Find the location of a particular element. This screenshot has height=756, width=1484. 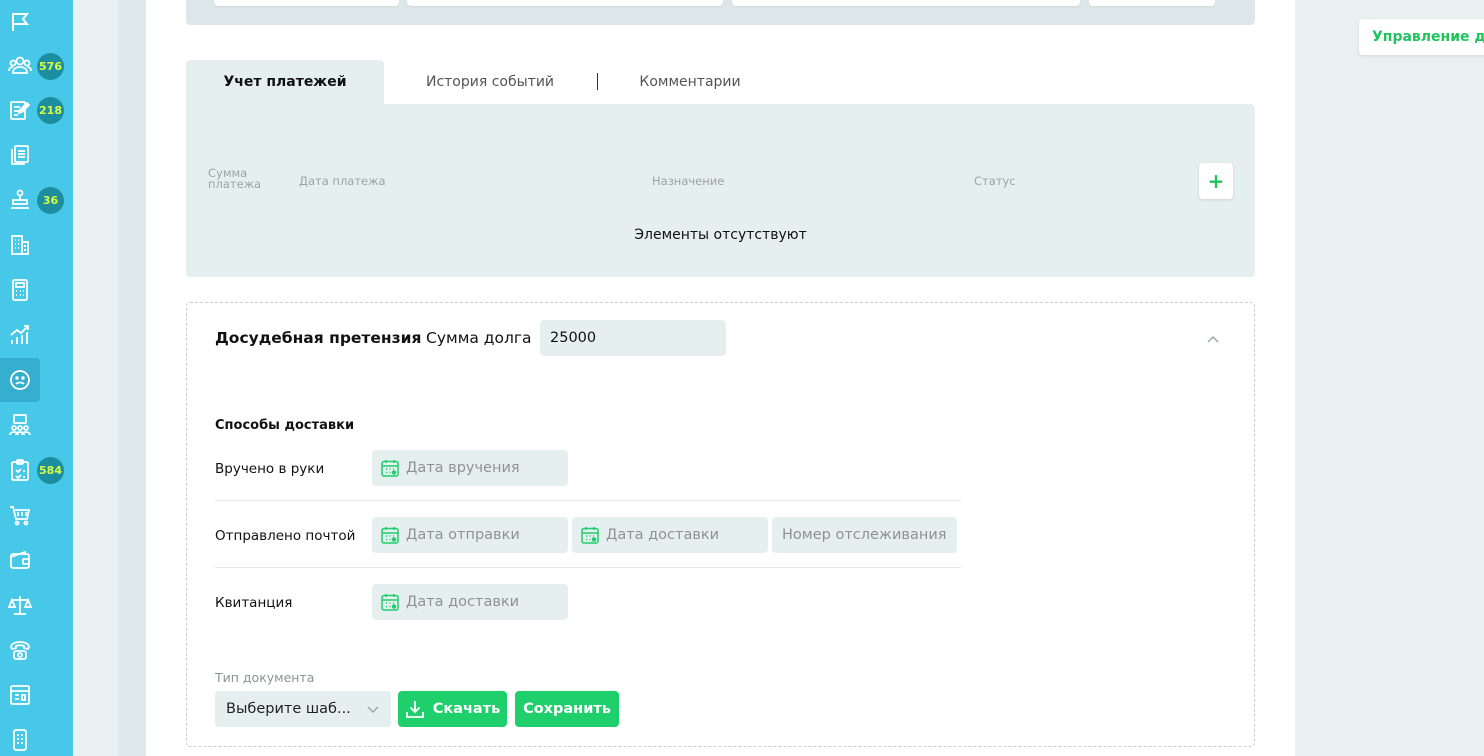

sidebar-item-calculator is located at coordinates (20, 290).